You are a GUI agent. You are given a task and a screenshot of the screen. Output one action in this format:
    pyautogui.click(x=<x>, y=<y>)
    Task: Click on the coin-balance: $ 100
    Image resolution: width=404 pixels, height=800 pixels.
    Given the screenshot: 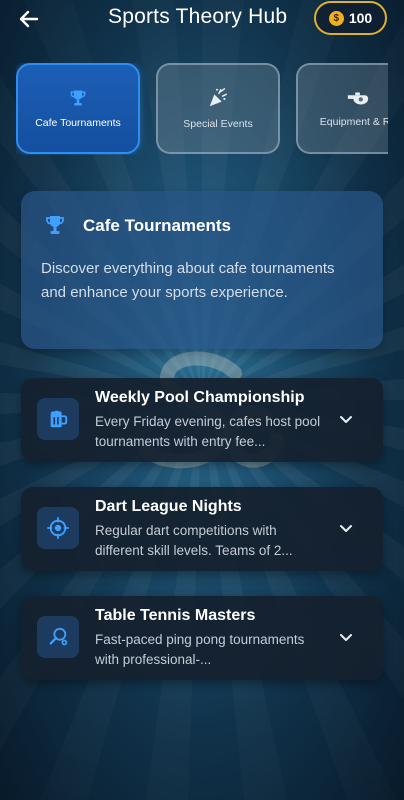 What is the action you would take?
    pyautogui.click(x=350, y=18)
    